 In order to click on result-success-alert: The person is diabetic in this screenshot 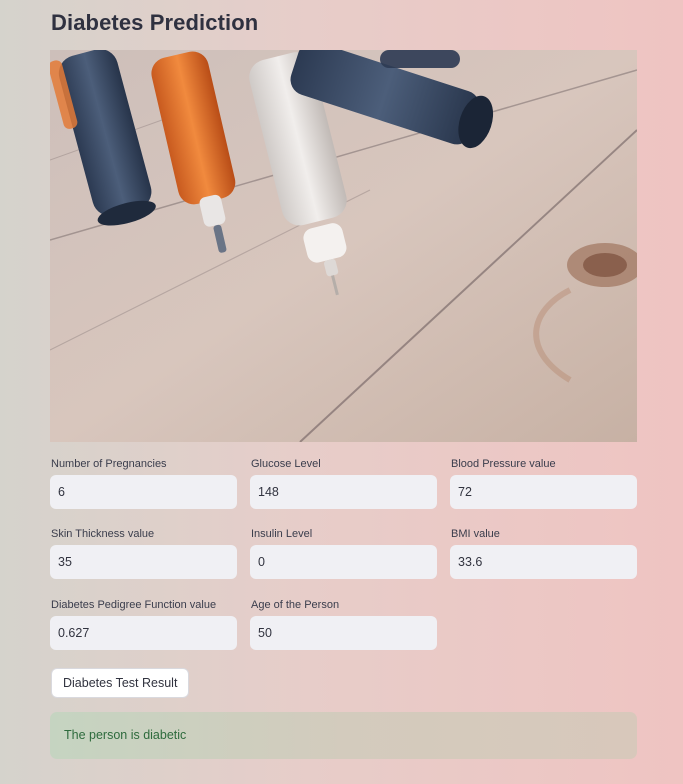, I will do `click(343, 735)`.